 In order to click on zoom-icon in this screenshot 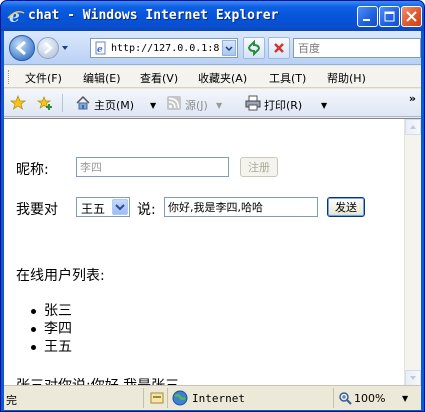, I will do `click(345, 398)`.